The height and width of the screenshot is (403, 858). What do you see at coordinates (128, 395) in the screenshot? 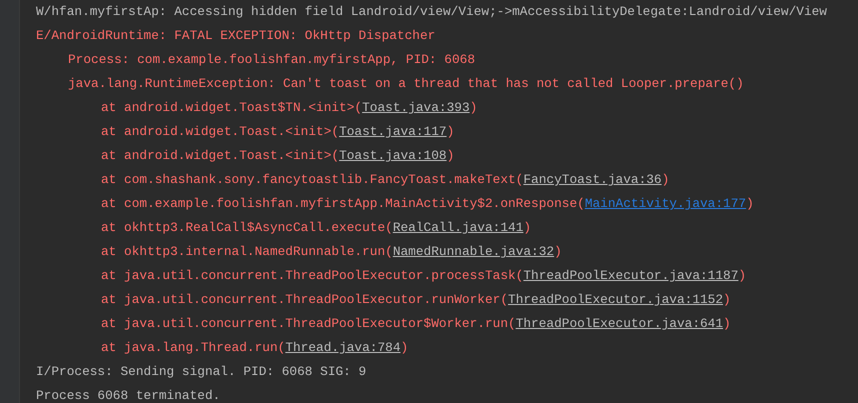
I see `log-line: Process 6068 terminated.` at bounding box center [128, 395].